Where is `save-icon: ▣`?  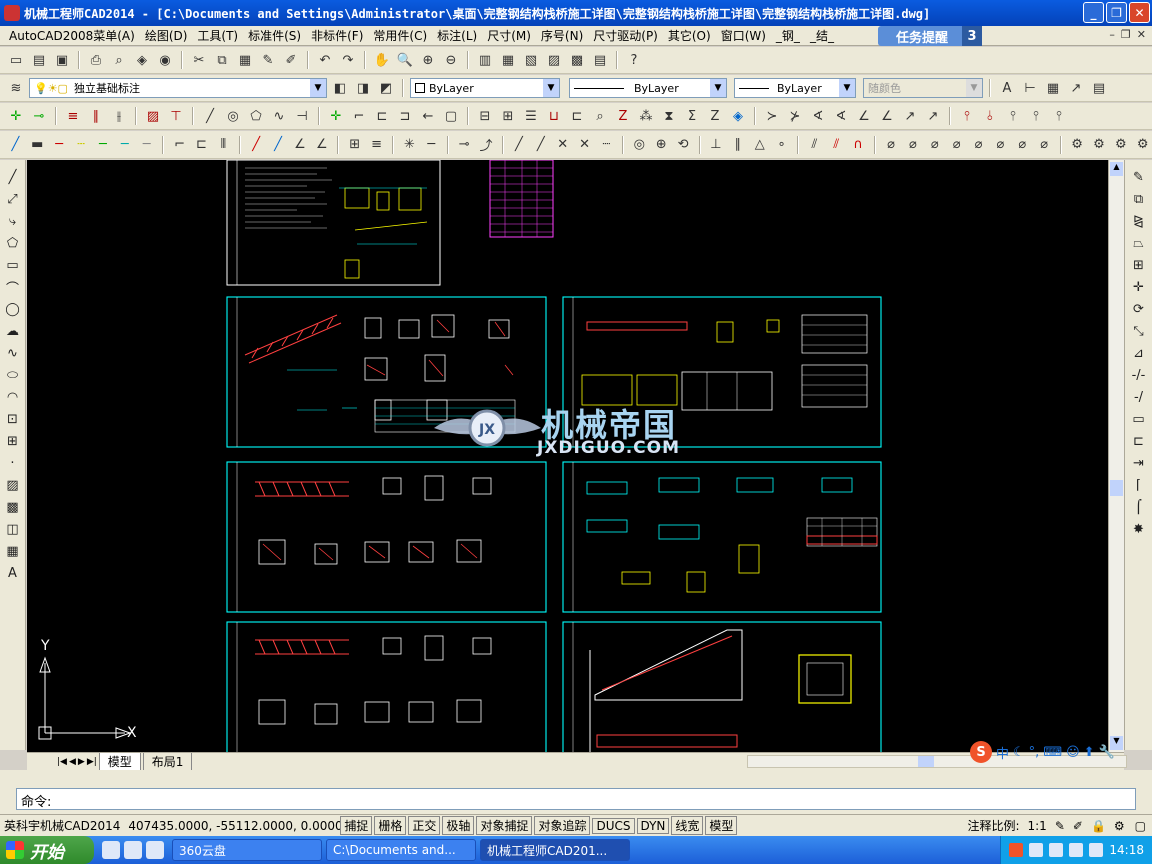 save-icon: ▣ is located at coordinates (62, 60).